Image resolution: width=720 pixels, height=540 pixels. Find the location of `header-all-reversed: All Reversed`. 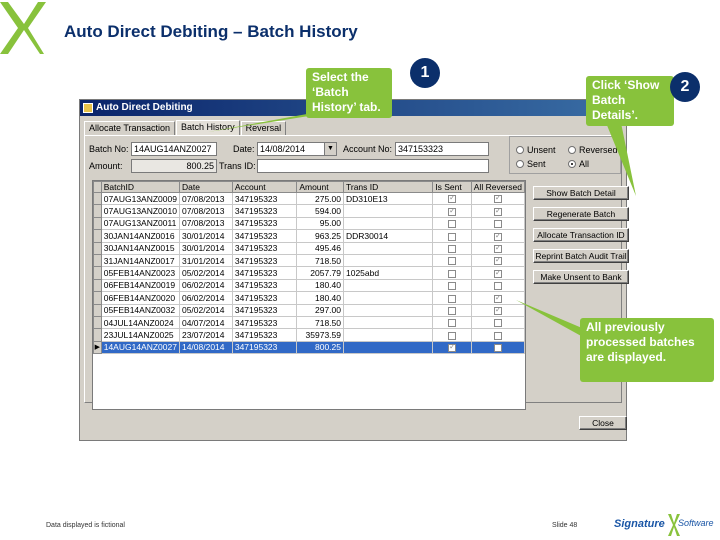

header-all-reversed: All Reversed is located at coordinates (497, 187).